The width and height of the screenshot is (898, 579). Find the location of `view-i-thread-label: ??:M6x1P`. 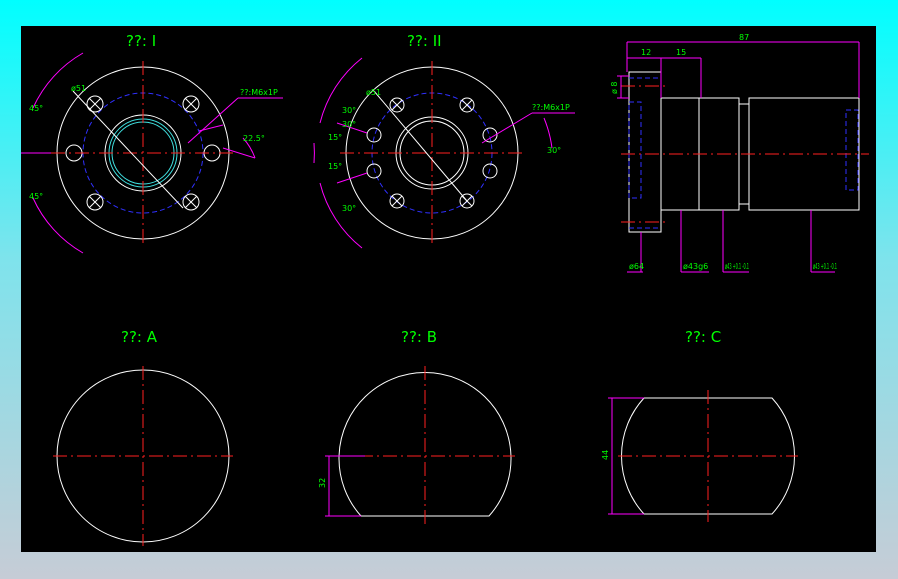

view-i-thread-label: ??:M6x1P is located at coordinates (259, 92).